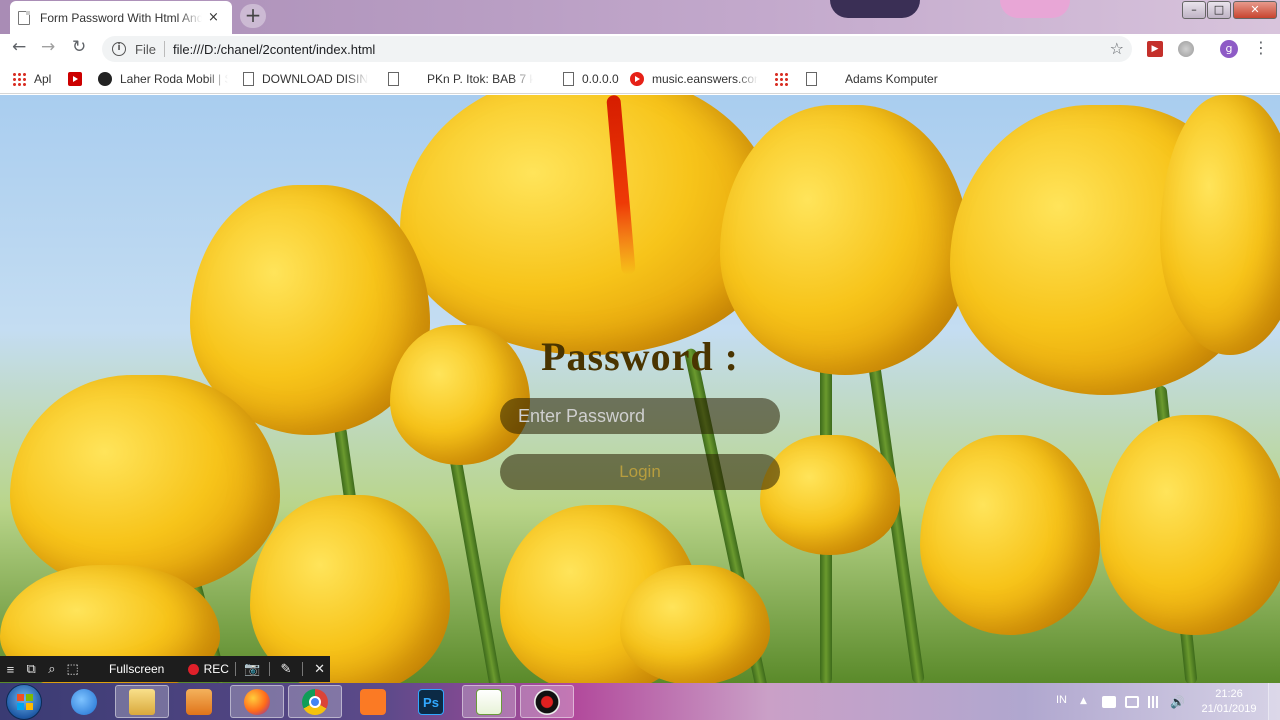 This screenshot has width=1280, height=720. Describe the element at coordinates (640, 17) in the screenshot. I see `browser-titlebar: Form Password With Html And C × + – □ ✕` at that location.